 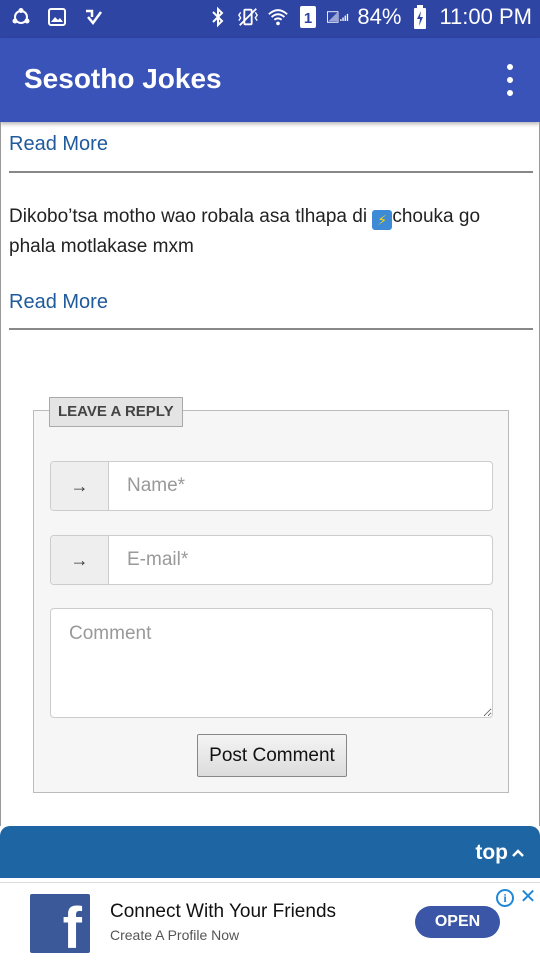 What do you see at coordinates (270, 852) in the screenshot?
I see `scroll-top-bar: top` at bounding box center [270, 852].